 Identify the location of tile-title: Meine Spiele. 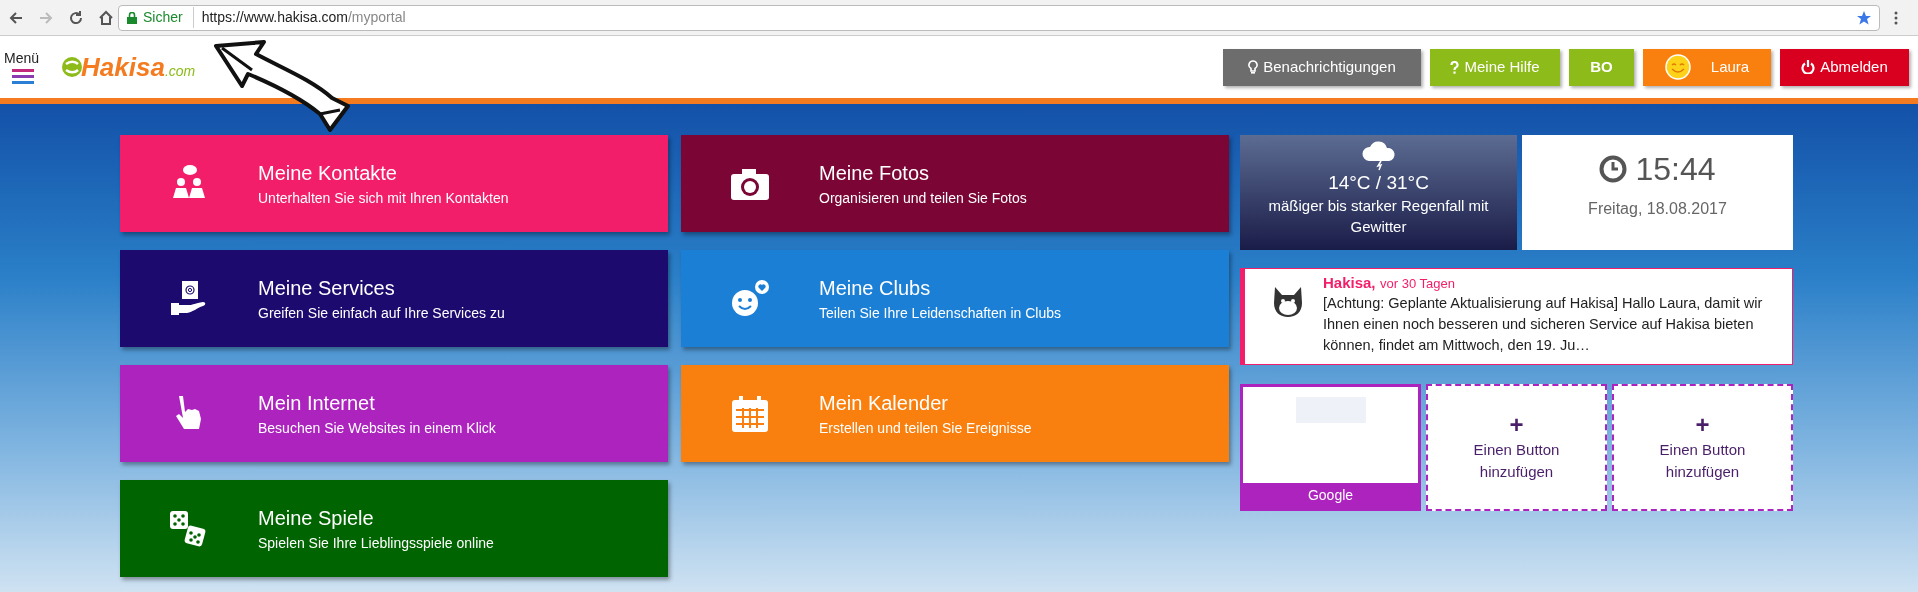
(316, 518).